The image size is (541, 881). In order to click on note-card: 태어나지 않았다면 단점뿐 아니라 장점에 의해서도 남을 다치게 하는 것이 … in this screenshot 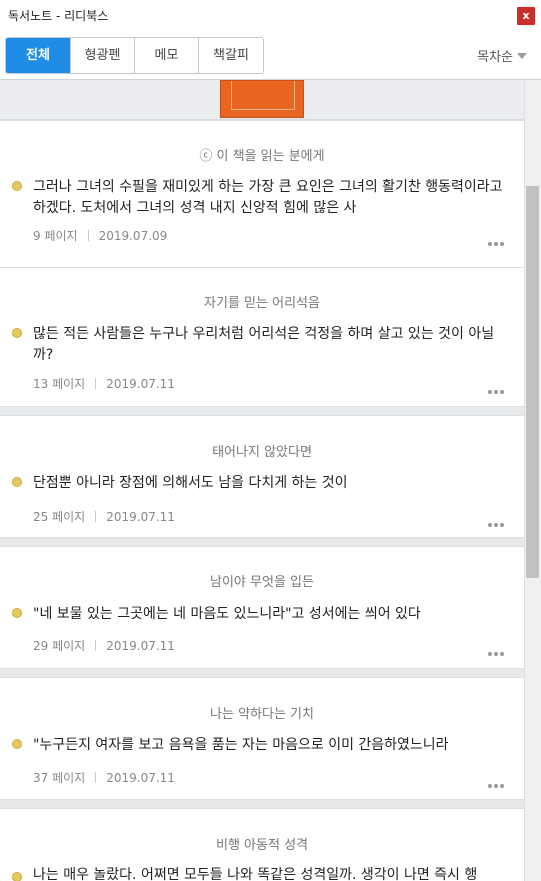, I will do `click(262, 476)`.